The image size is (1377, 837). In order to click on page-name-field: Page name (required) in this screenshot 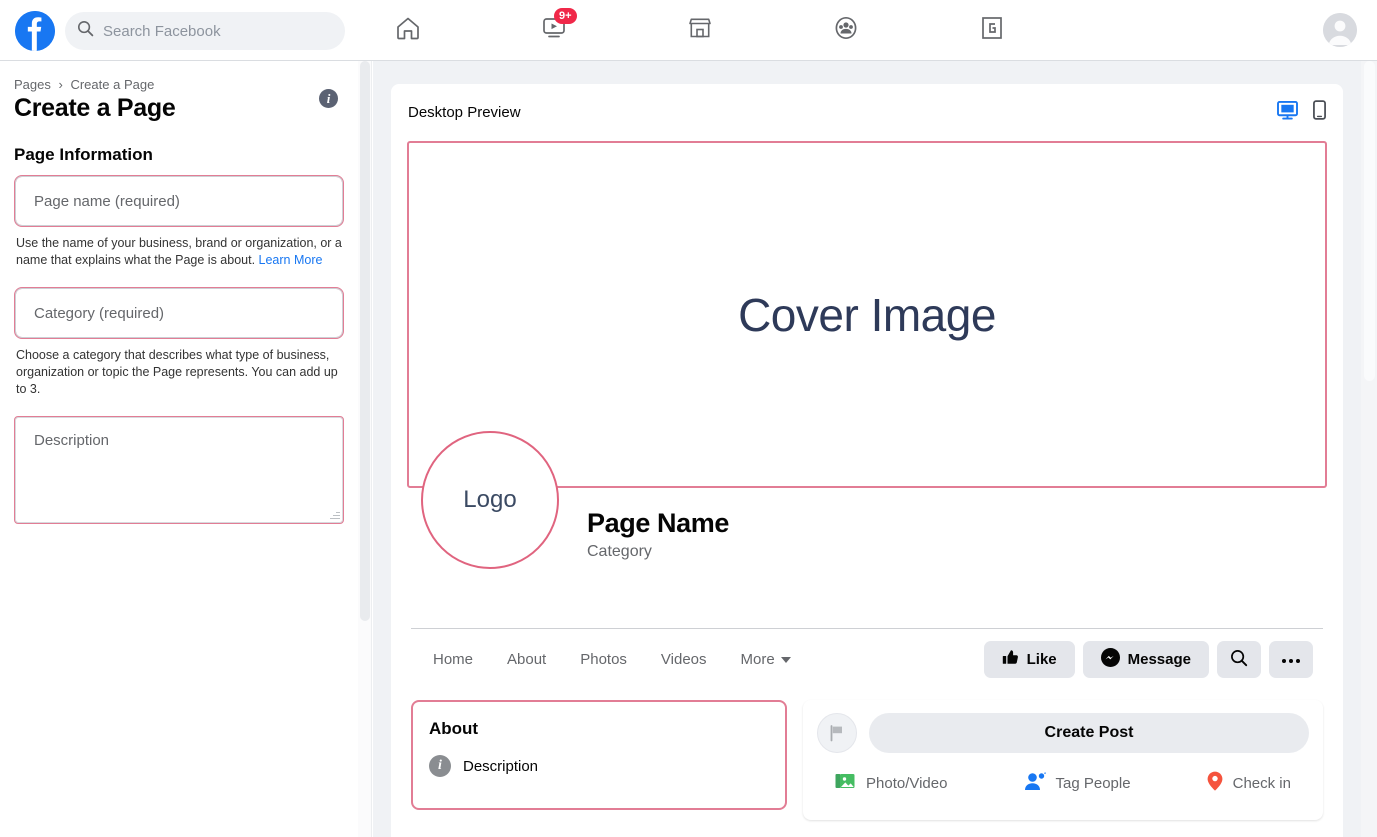, I will do `click(179, 201)`.